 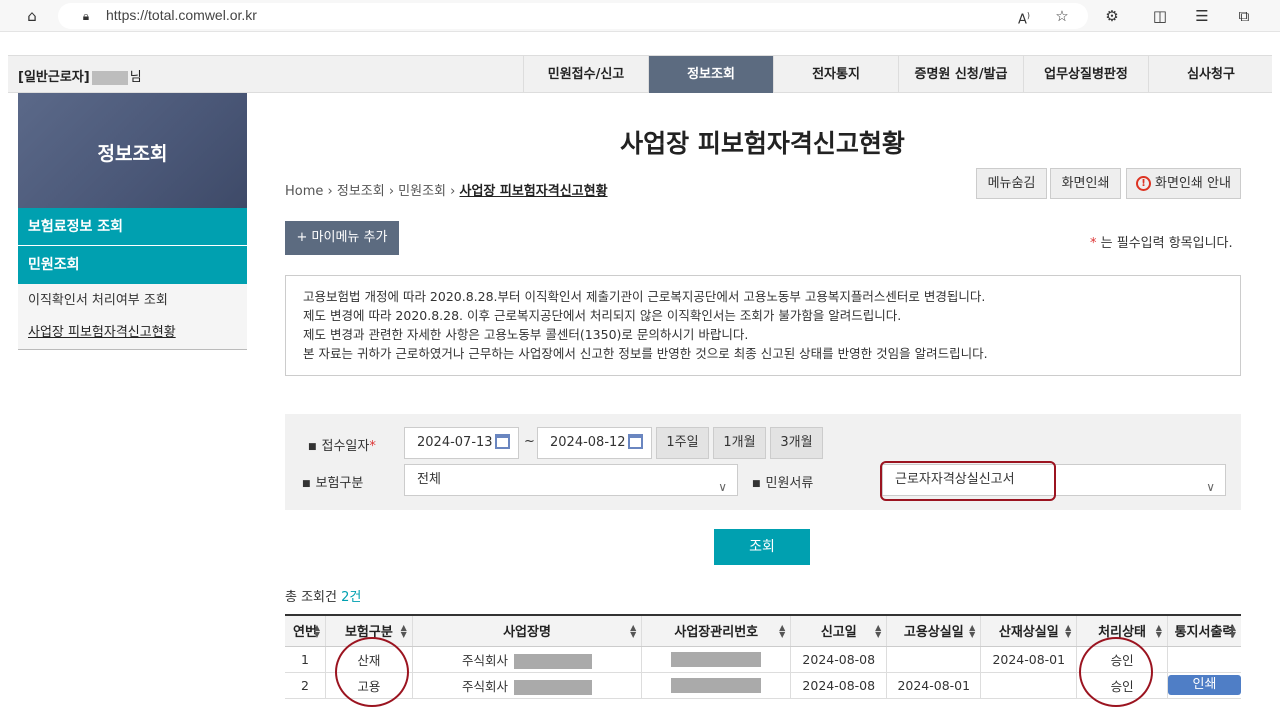 What do you see at coordinates (1116, 672) in the screenshot?
I see `highlight-status` at bounding box center [1116, 672].